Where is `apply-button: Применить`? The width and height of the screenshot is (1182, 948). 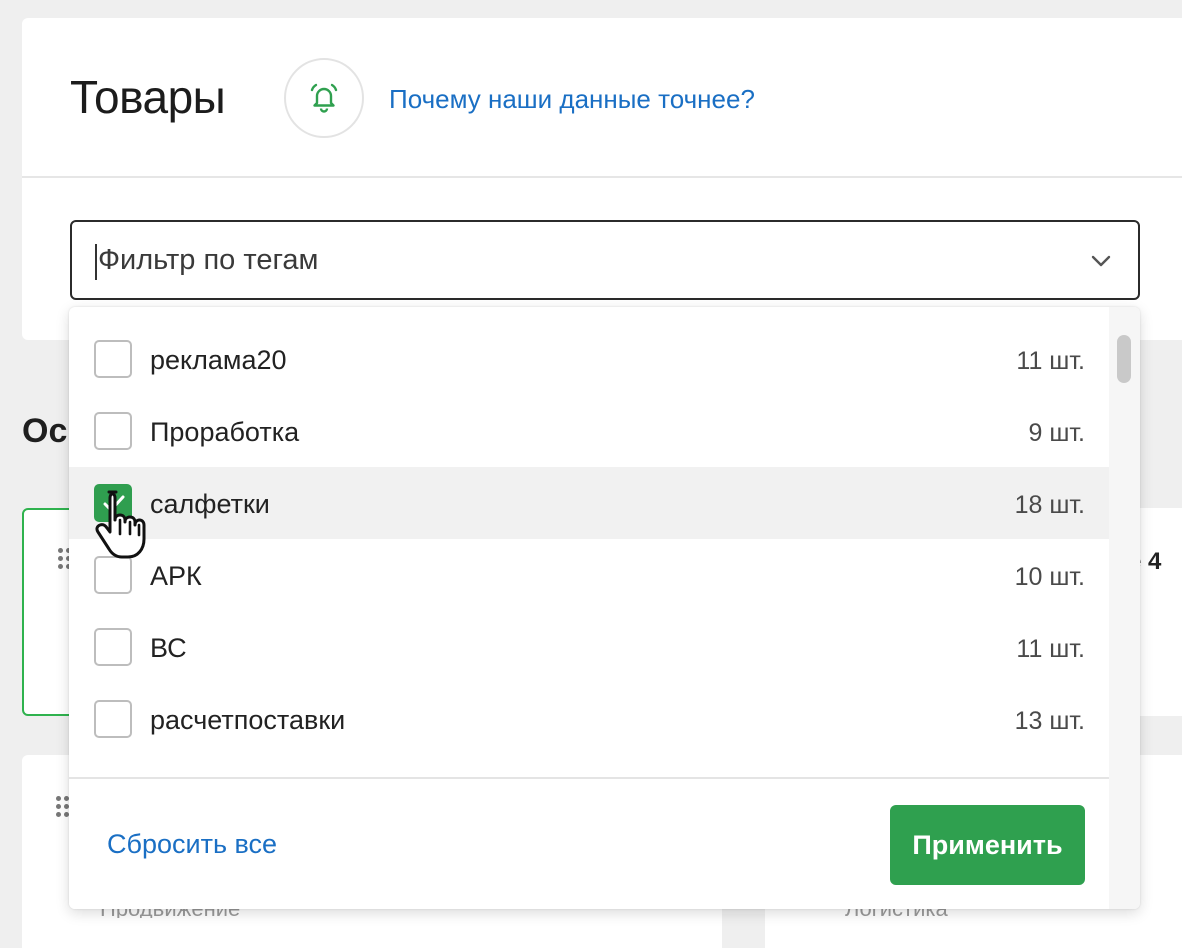
apply-button: Применить is located at coordinates (987, 845).